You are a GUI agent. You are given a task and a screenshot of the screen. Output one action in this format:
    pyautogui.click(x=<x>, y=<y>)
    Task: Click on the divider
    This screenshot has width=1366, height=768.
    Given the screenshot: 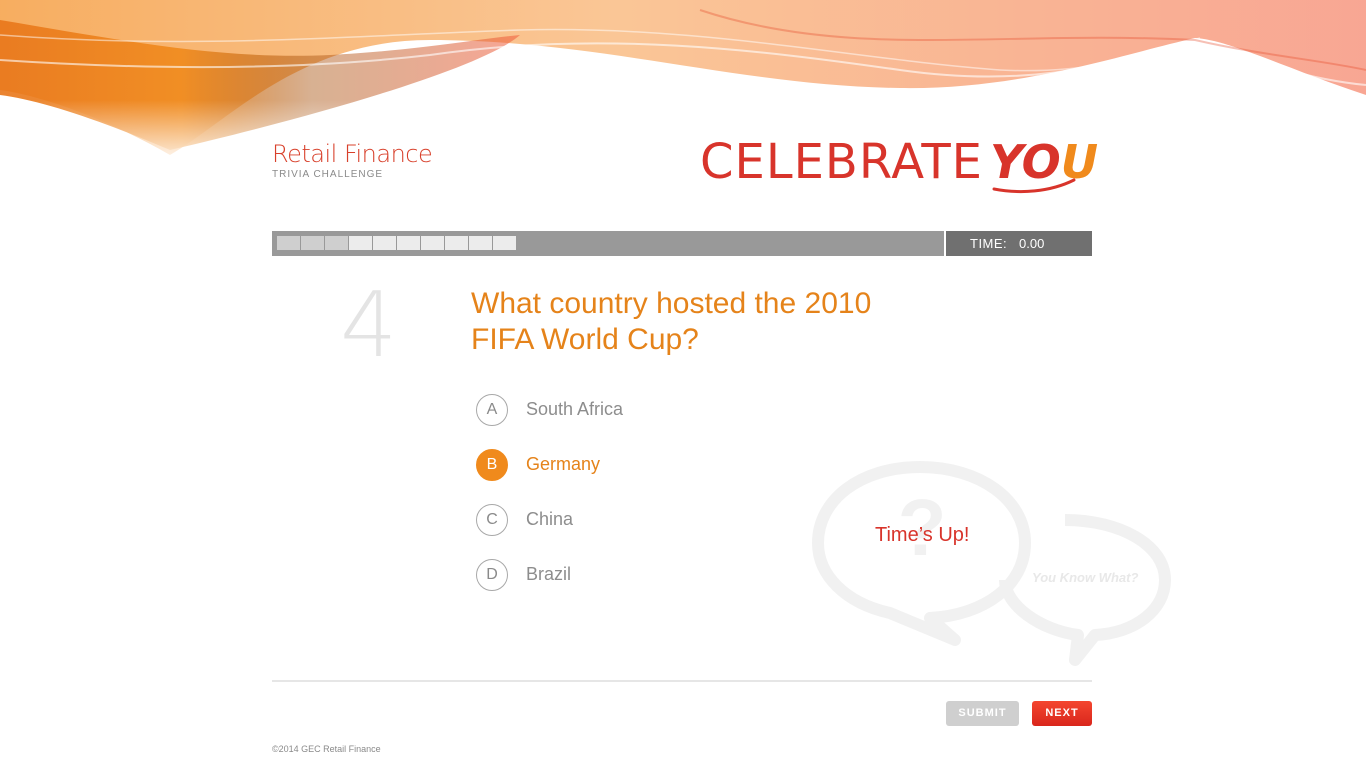 What is the action you would take?
    pyautogui.click(x=682, y=681)
    